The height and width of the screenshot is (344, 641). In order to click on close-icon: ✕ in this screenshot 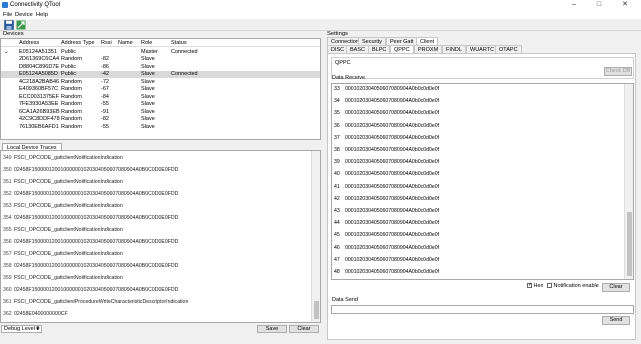, I will do `click(625, 5)`.